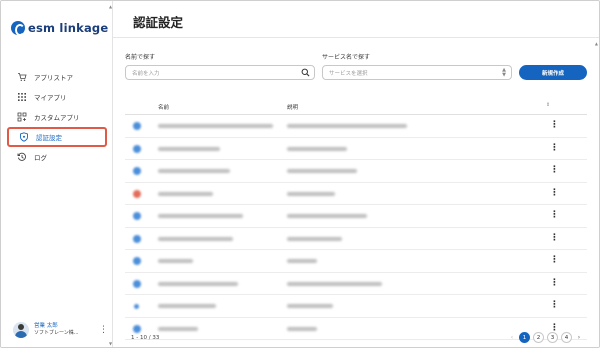 The width and height of the screenshot is (600, 348). What do you see at coordinates (146, 73) in the screenshot?
I see `name-search-placeholder: 名前を入力` at bounding box center [146, 73].